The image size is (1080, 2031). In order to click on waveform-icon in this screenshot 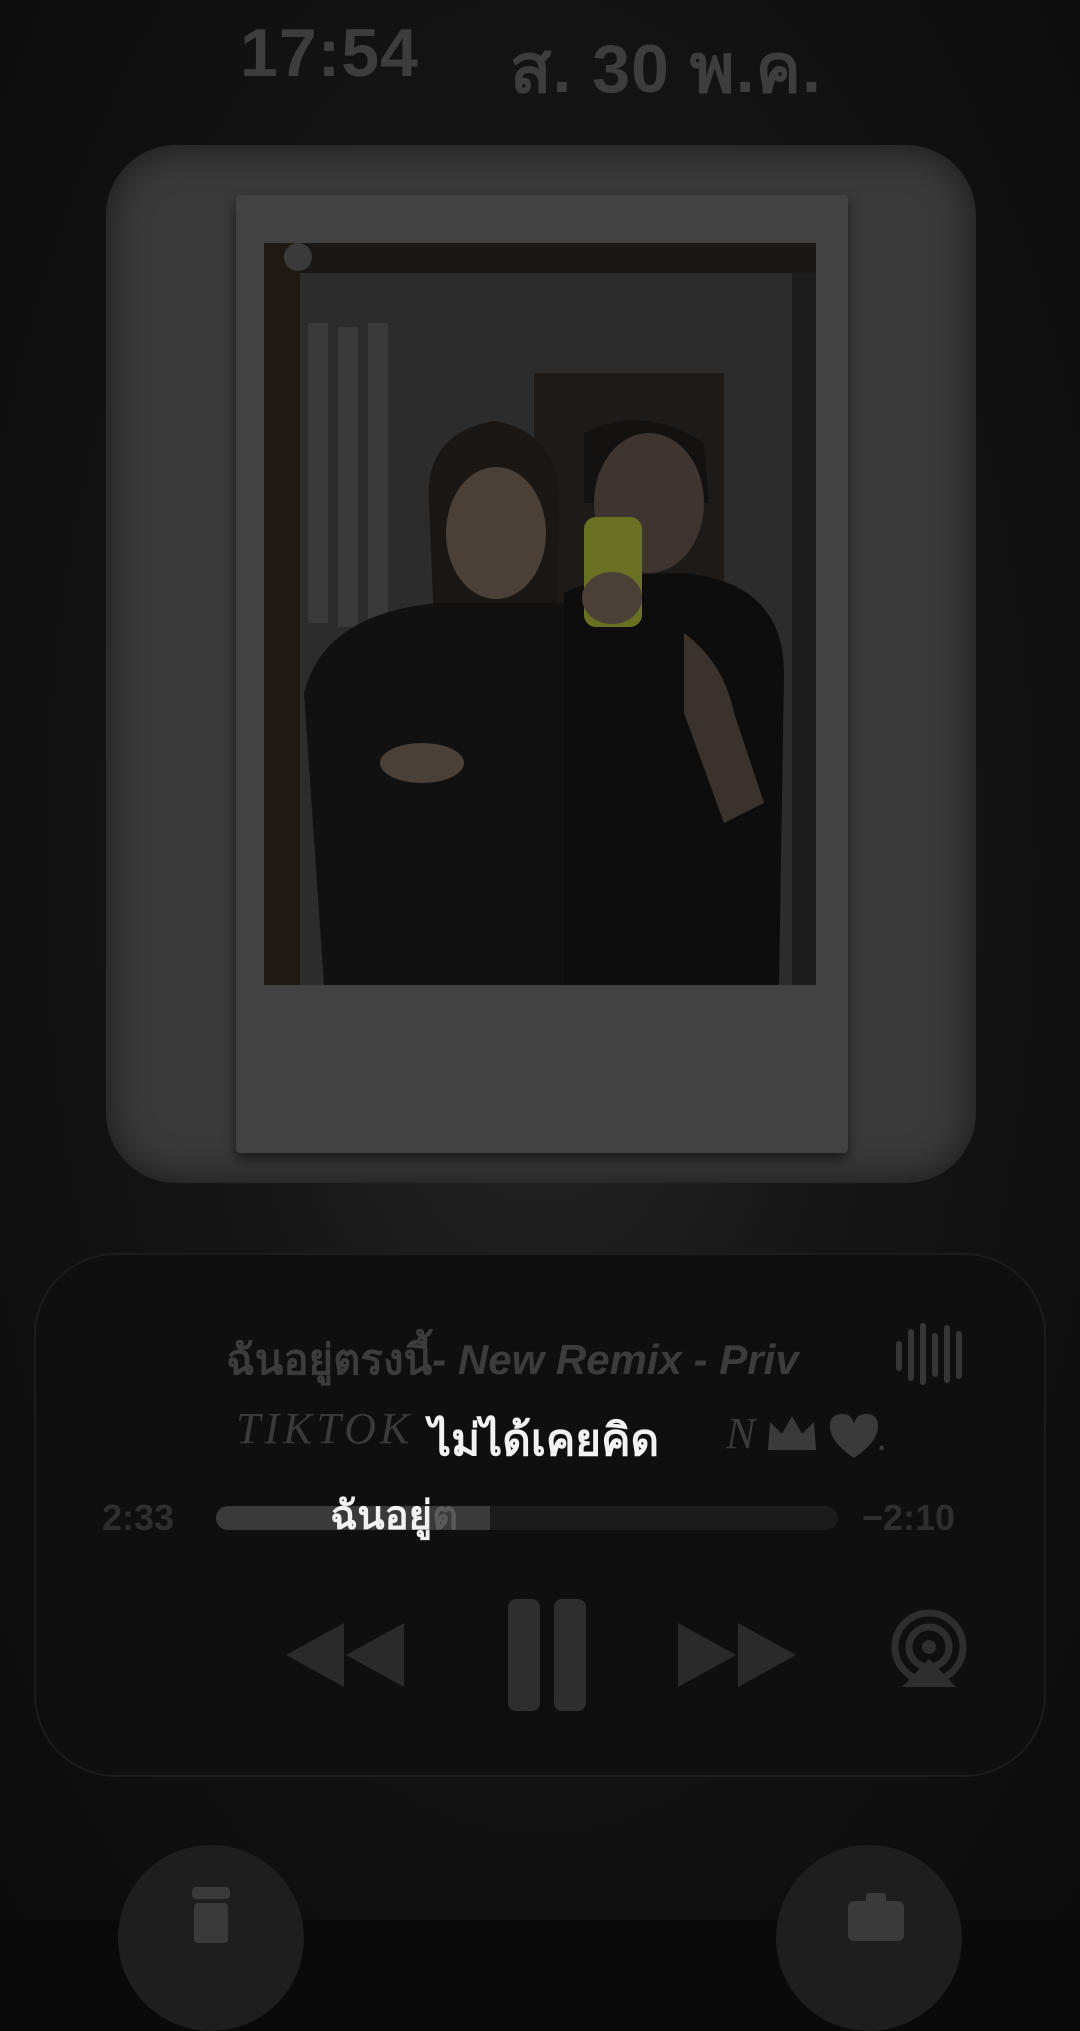, I will do `click(932, 1354)`.